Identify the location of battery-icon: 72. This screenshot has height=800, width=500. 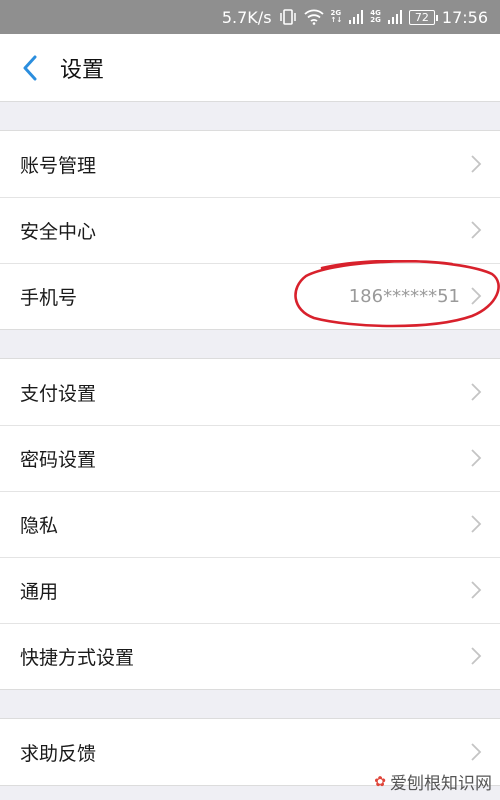
(423, 17).